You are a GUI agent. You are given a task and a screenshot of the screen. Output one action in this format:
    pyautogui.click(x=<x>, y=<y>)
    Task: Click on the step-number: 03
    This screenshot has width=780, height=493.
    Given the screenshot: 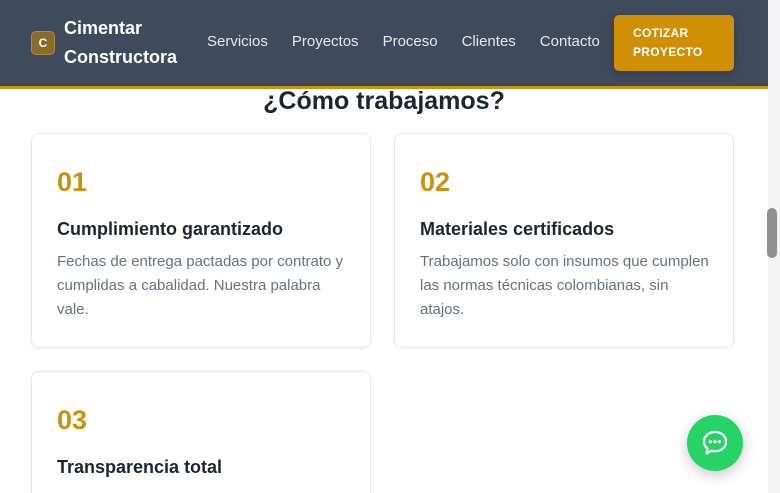 What is the action you would take?
    pyautogui.click(x=72, y=420)
    